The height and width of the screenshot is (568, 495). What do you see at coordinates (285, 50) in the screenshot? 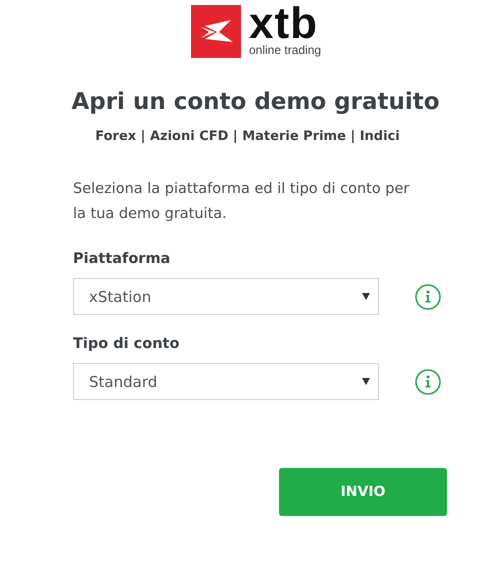
I see `logo-tagline: online trading` at bounding box center [285, 50].